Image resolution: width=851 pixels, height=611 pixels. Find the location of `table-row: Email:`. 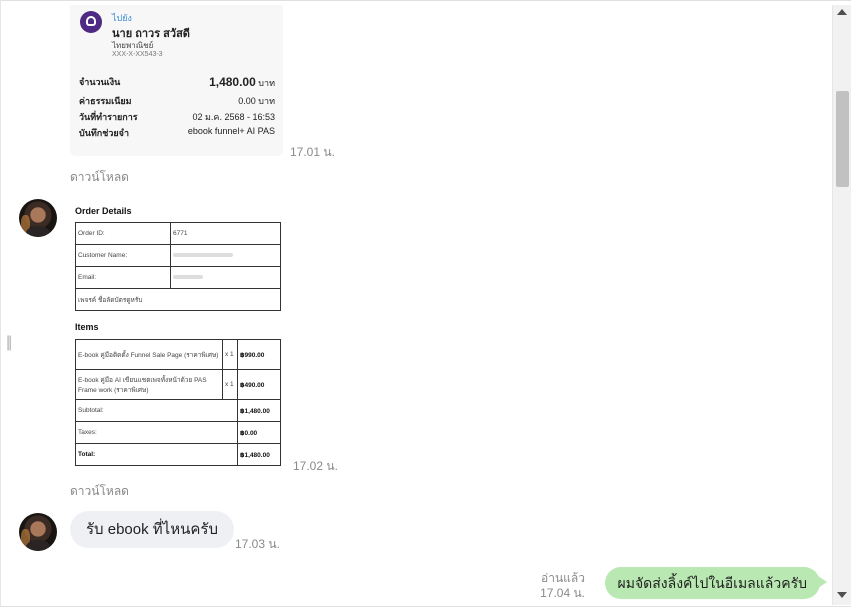

table-row: Email: is located at coordinates (178, 277).